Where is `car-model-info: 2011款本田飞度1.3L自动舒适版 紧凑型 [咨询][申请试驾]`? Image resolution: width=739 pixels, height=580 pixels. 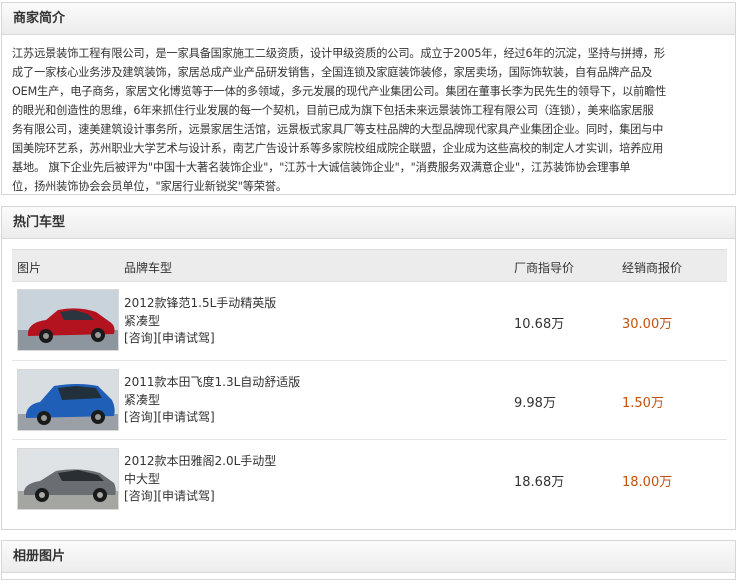 car-model-info: 2011款本田飞度1.3L自动舒适版 紧凑型 [咨询][申请试驾] is located at coordinates (212, 400).